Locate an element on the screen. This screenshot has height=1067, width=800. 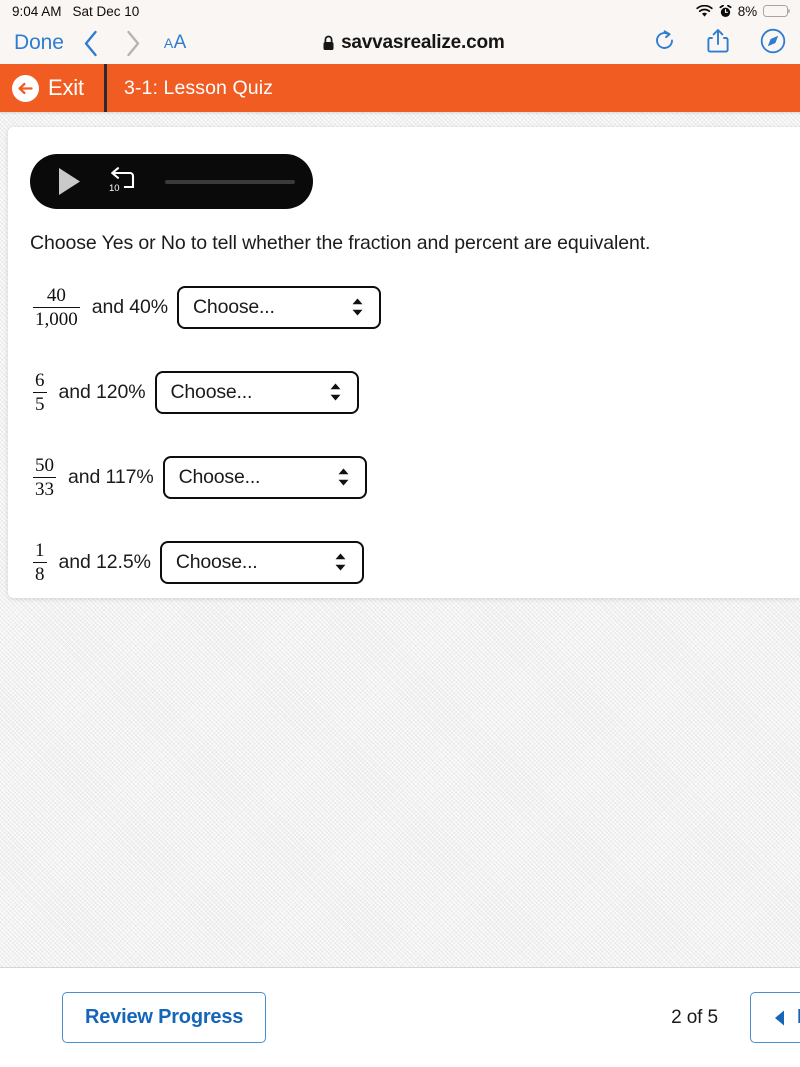
row-percent-text: and 12.5% is located at coordinates (104, 561).